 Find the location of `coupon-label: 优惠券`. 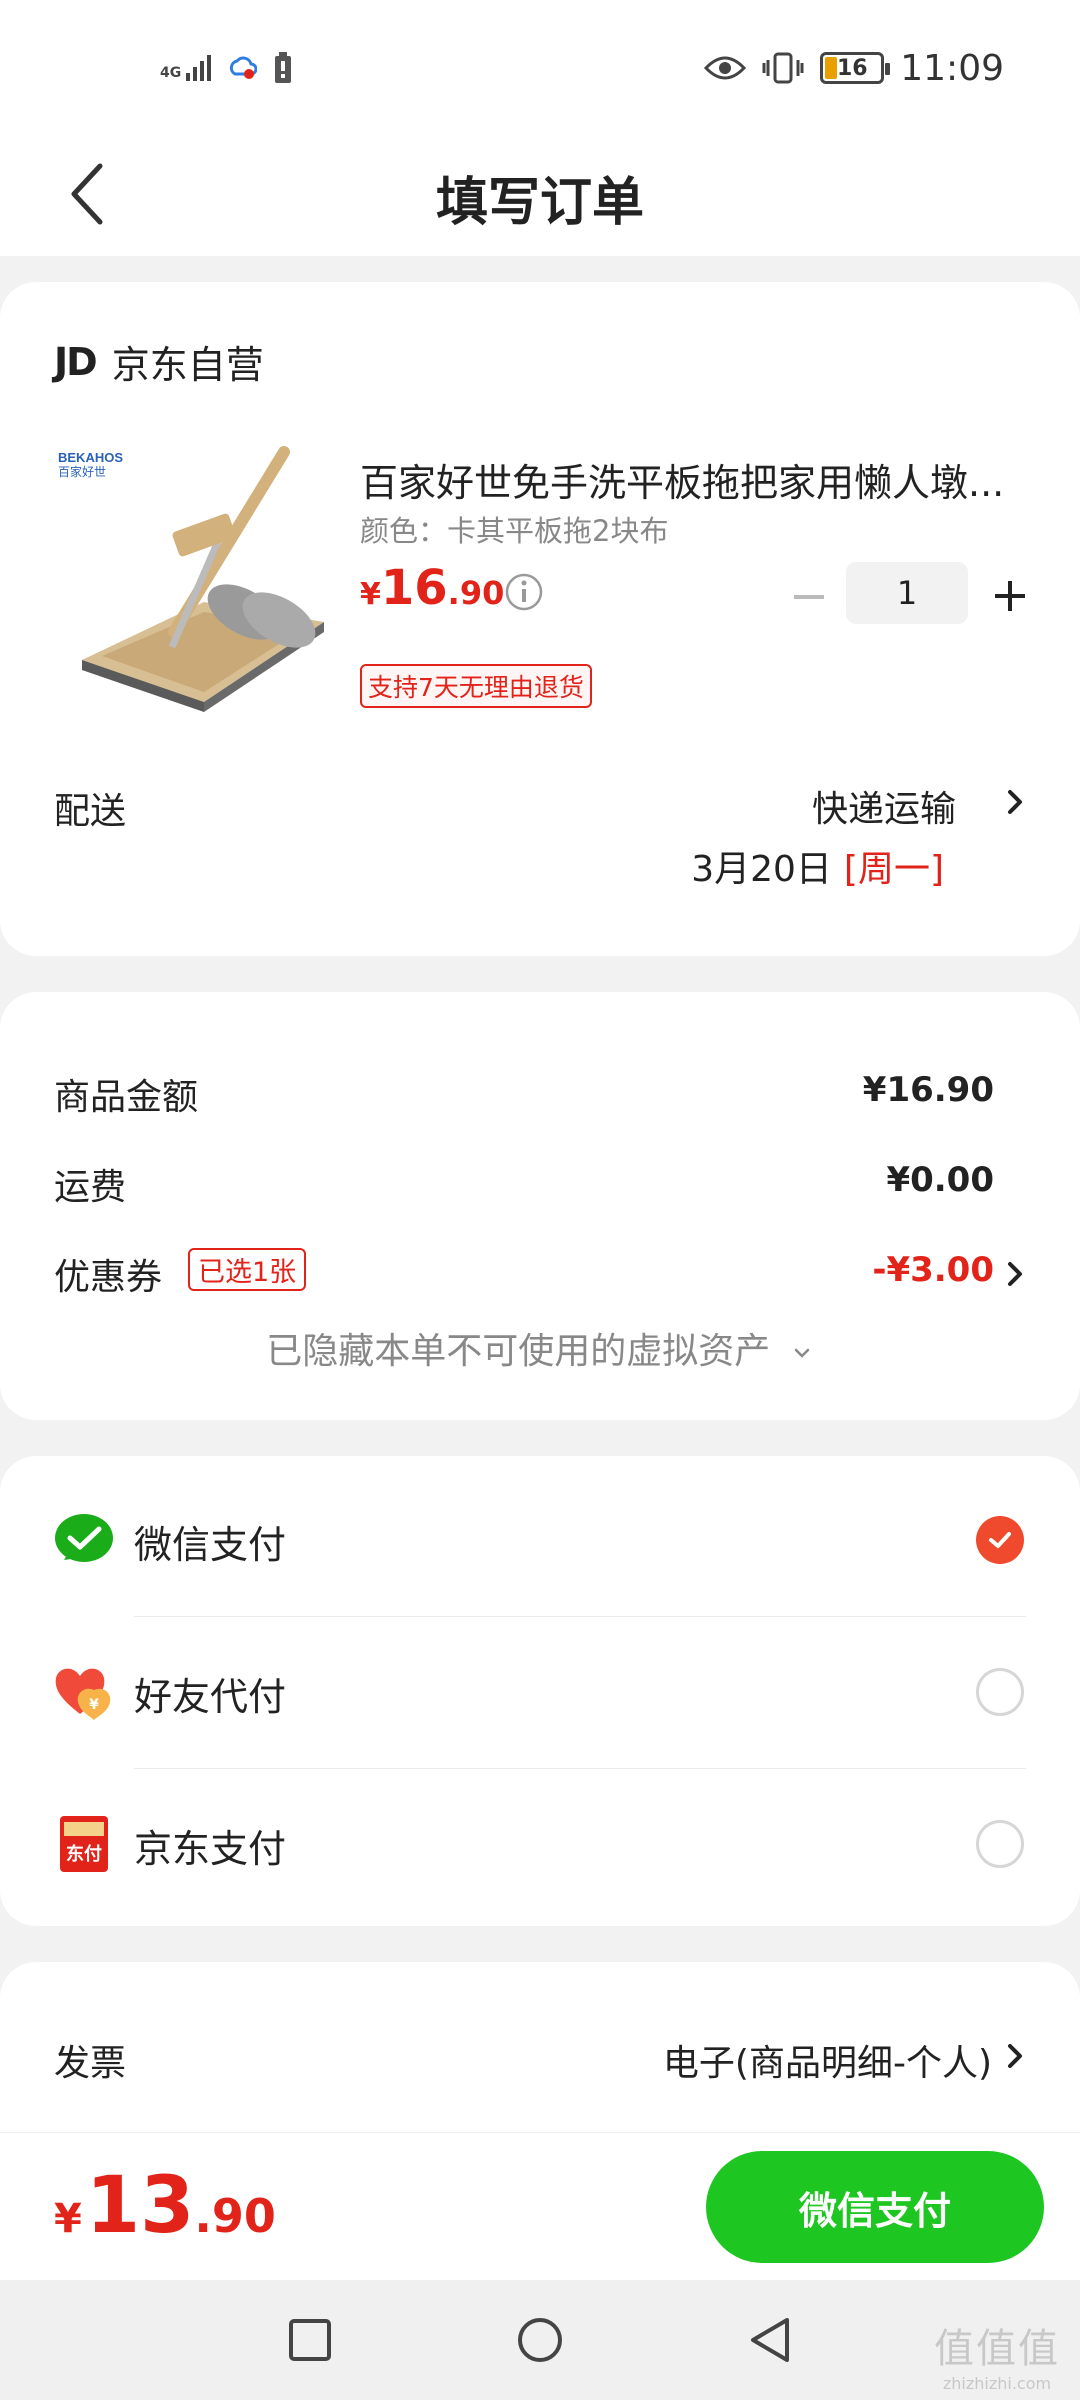

coupon-label: 优惠券 is located at coordinates (108, 1277).